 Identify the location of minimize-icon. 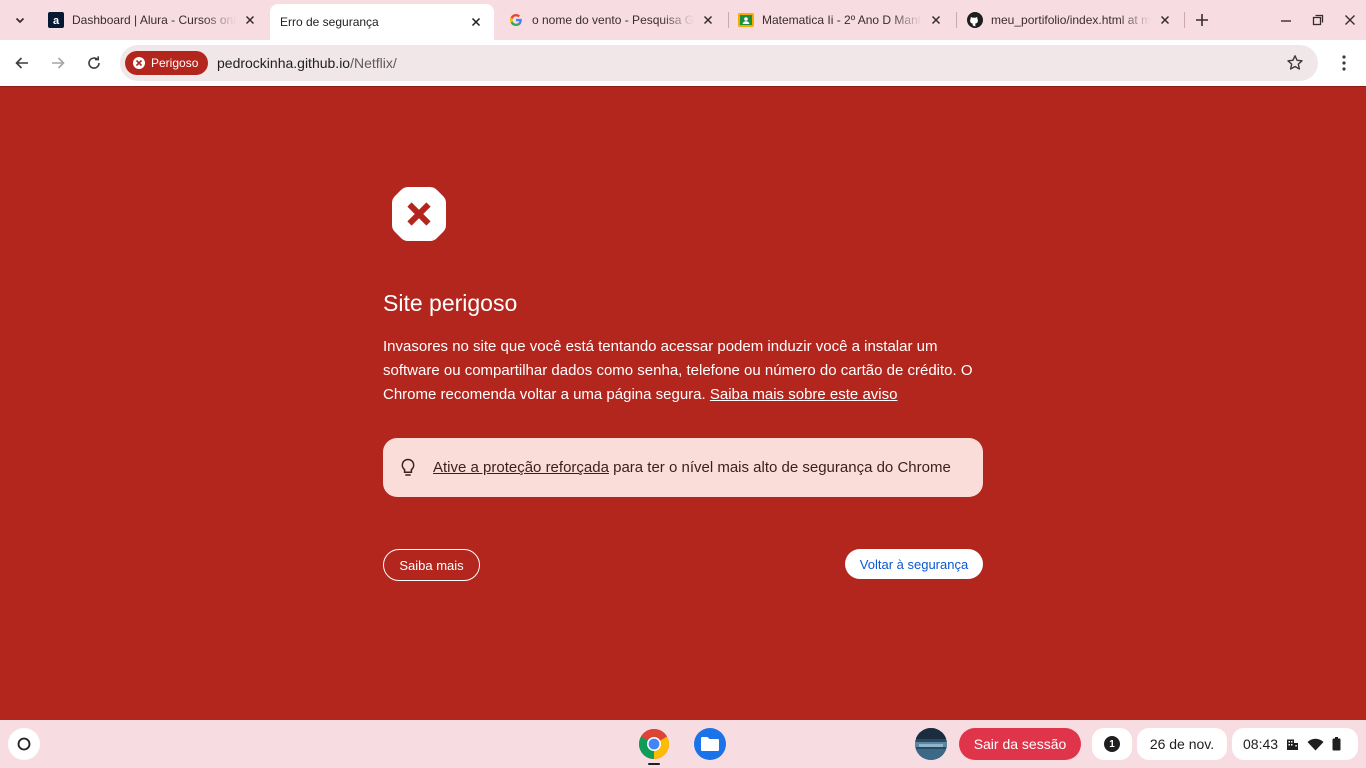
(1286, 21).